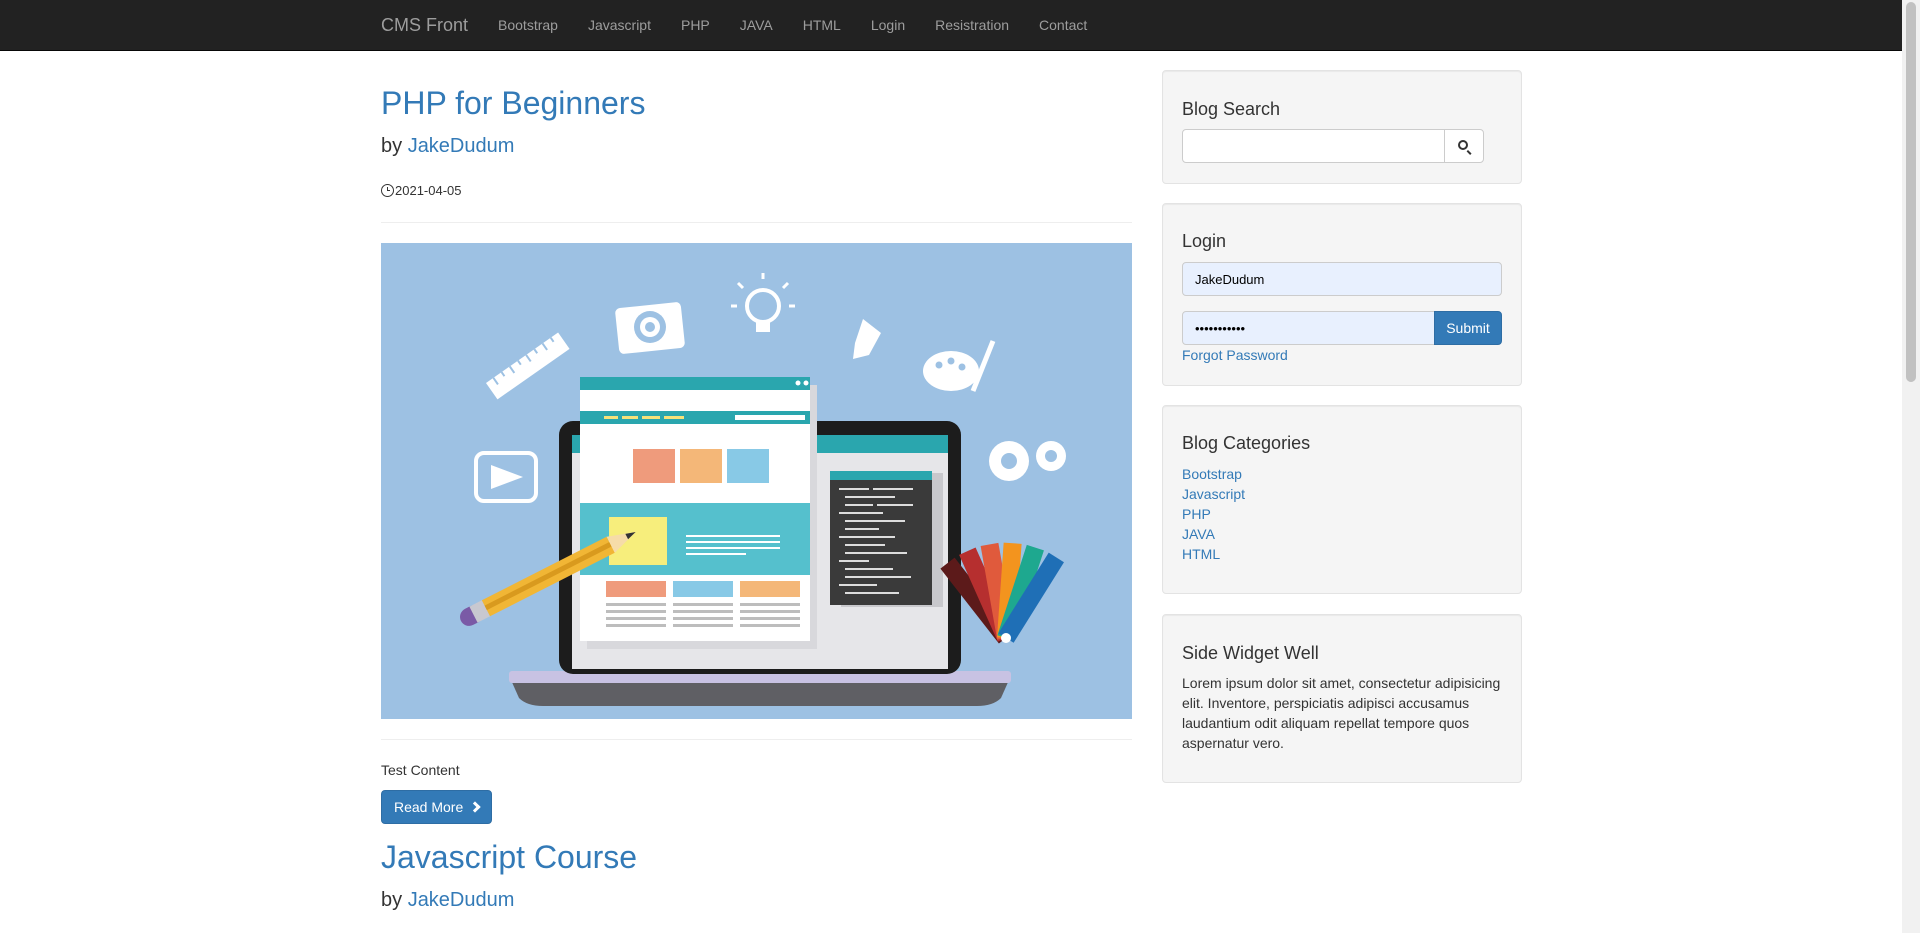 Image resolution: width=1920 pixels, height=933 pixels. Describe the element at coordinates (1213, 494) in the screenshot. I see `category-link-javascript: Javascript` at that location.